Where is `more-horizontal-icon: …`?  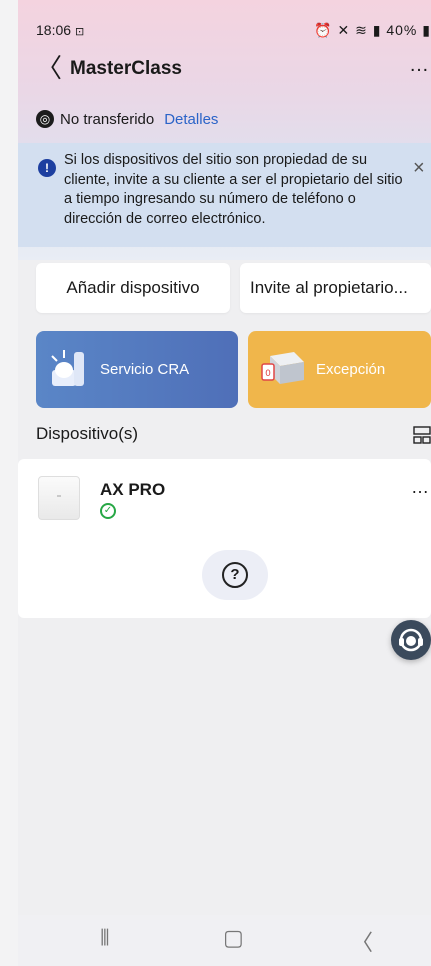
more-horizontal-icon: … is located at coordinates (420, 65).